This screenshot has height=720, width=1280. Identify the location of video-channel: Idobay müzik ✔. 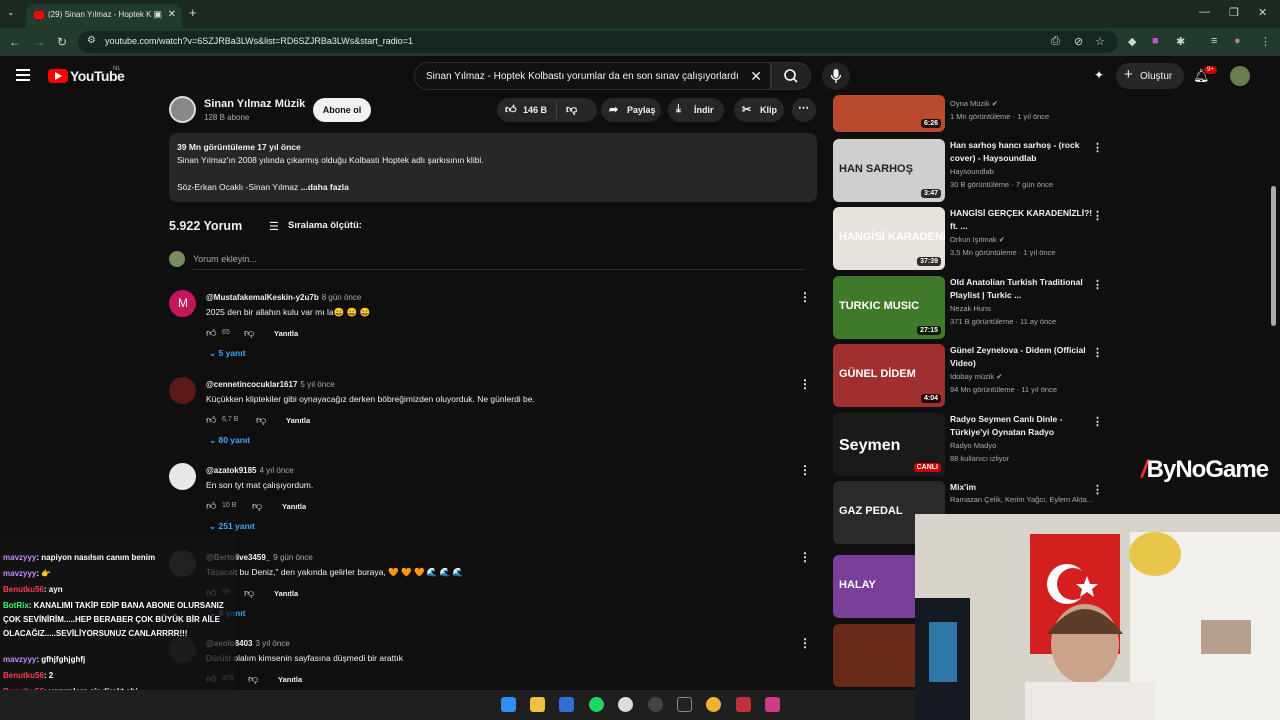
(976, 376).